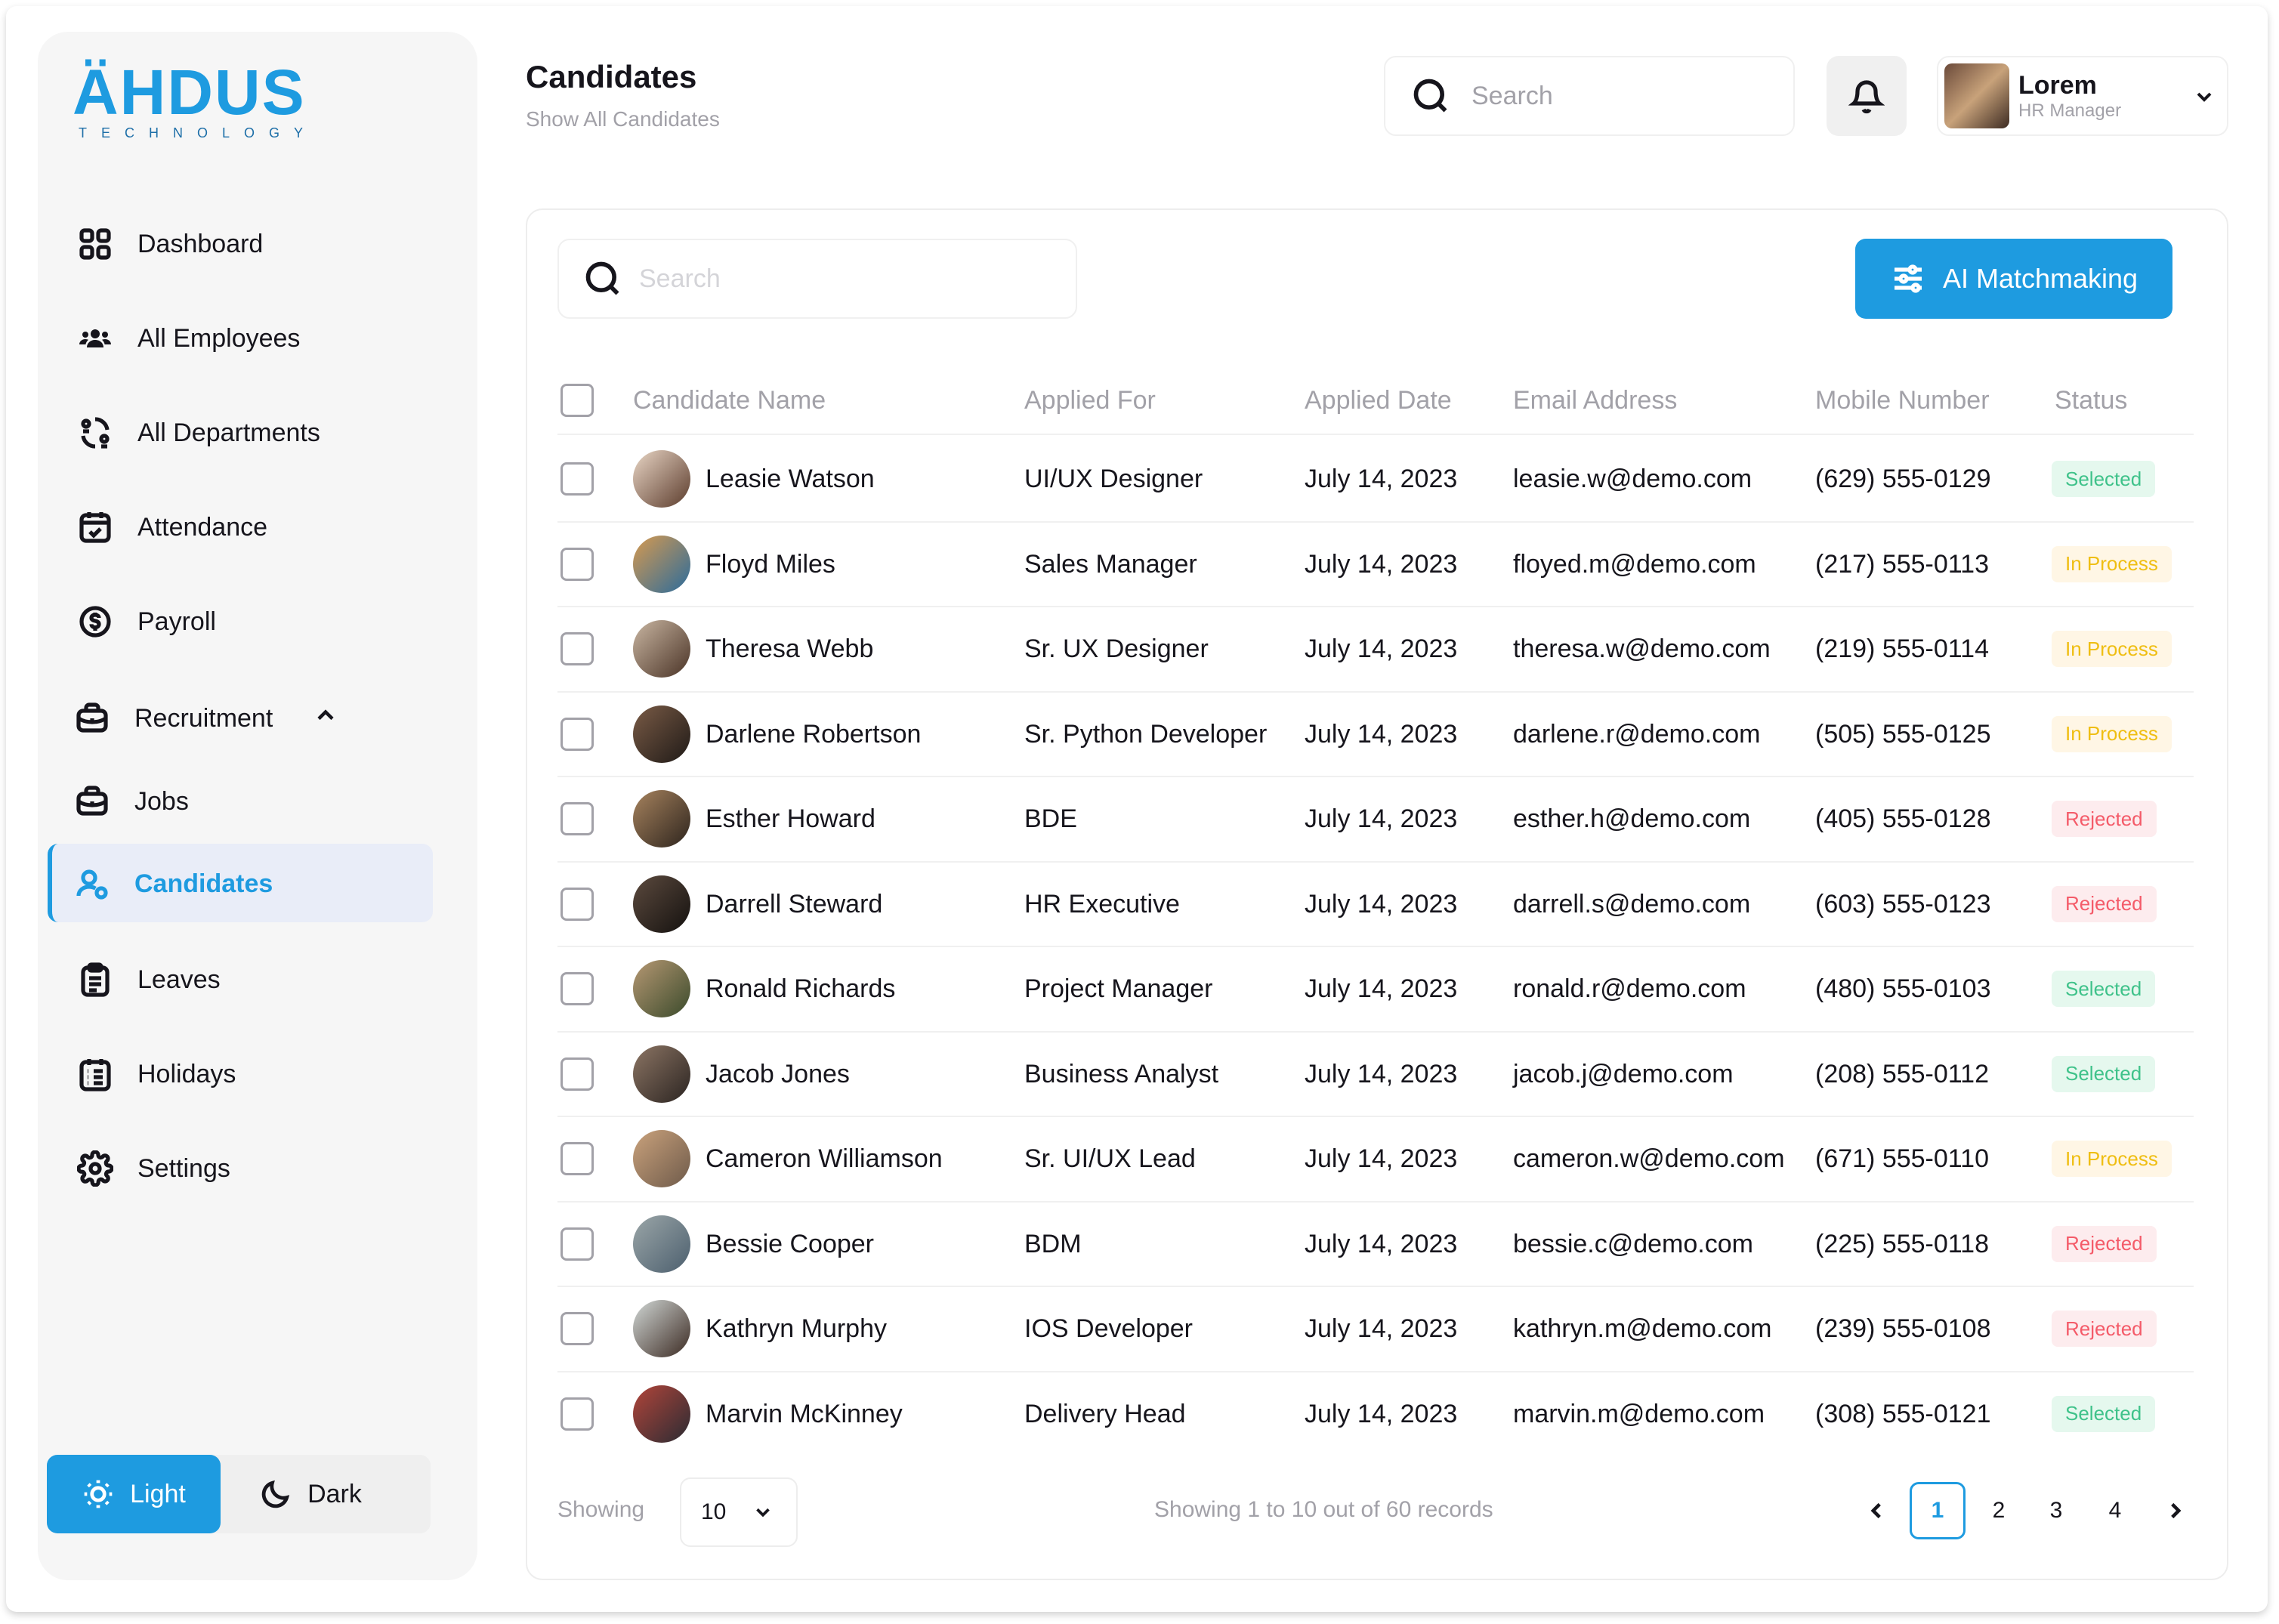 The width and height of the screenshot is (2279, 1624). What do you see at coordinates (206, 719) in the screenshot?
I see `sidebar-item-recruitment: Recruitment` at bounding box center [206, 719].